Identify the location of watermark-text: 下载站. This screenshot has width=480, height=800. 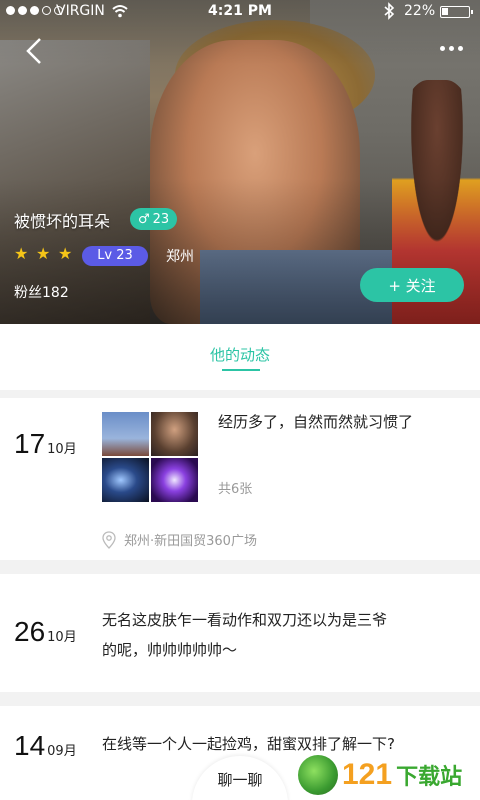
(429, 777).